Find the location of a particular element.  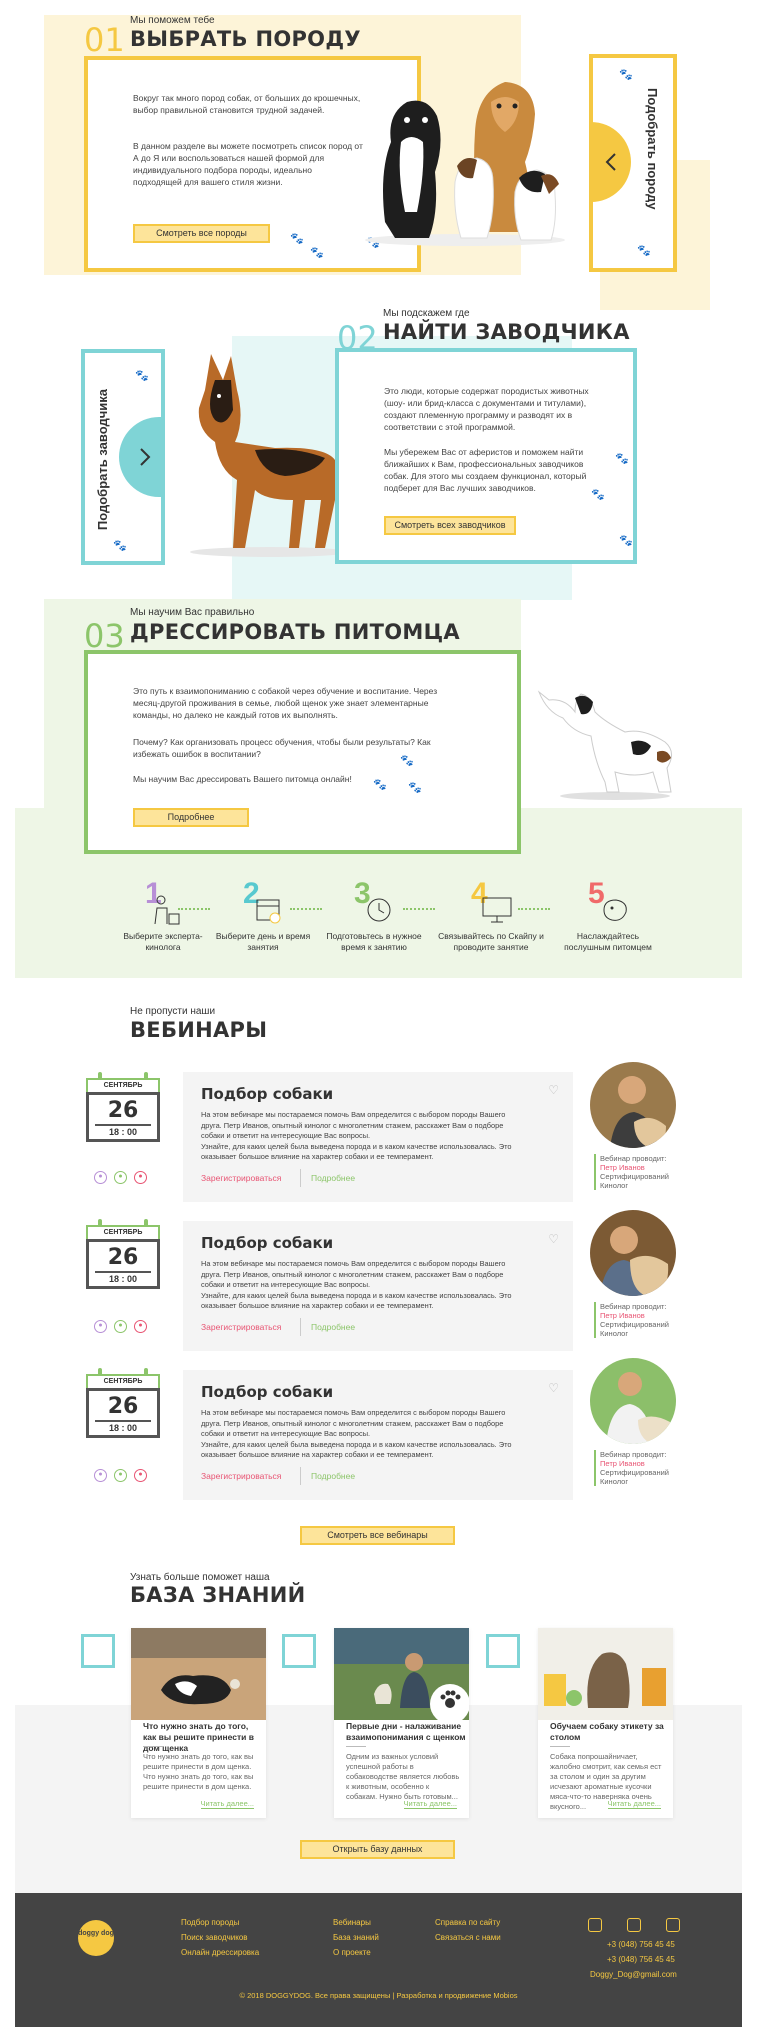

training-more-button: Подробнее is located at coordinates (191, 817).